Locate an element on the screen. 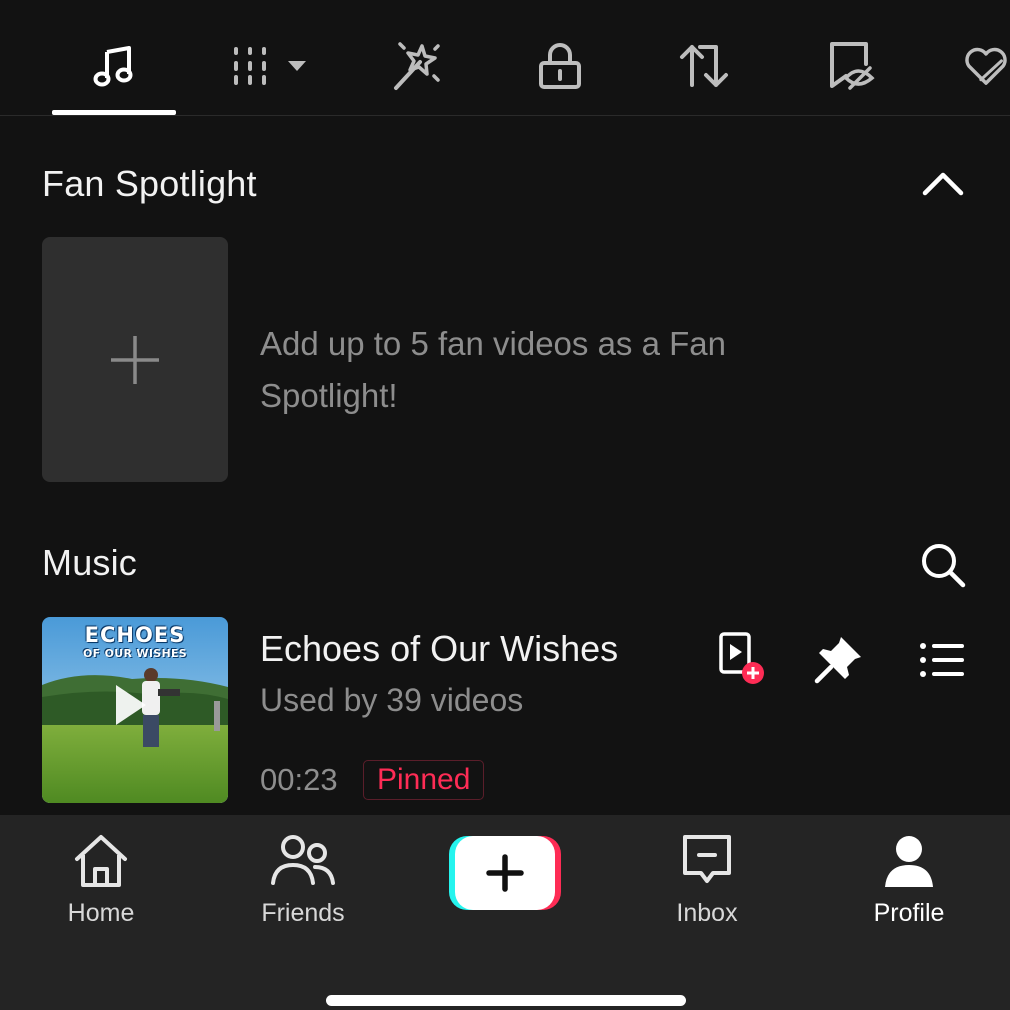 This screenshot has height=1010, width=1010. nav-friends: Friends is located at coordinates (303, 880).